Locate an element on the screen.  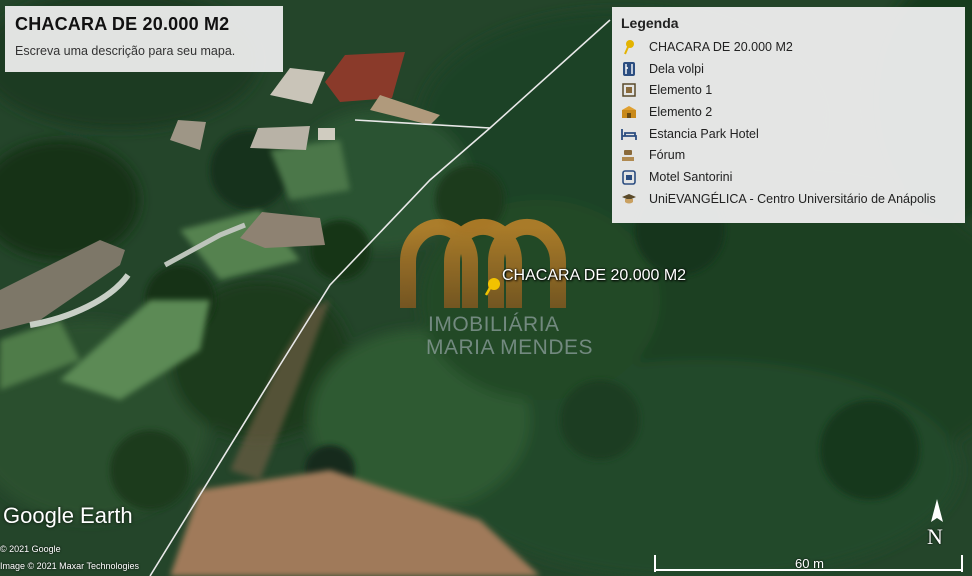
legend-item-chacara: CHACARA DE 20.000 M2 is located at coordinates (788, 47).